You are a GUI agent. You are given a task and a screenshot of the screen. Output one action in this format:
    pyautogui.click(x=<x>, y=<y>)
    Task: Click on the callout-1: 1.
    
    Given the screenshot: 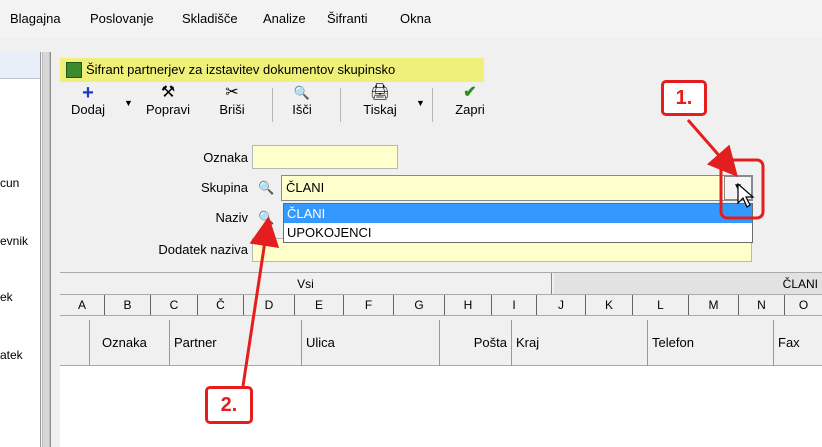 What is the action you would take?
    pyautogui.click(x=684, y=98)
    